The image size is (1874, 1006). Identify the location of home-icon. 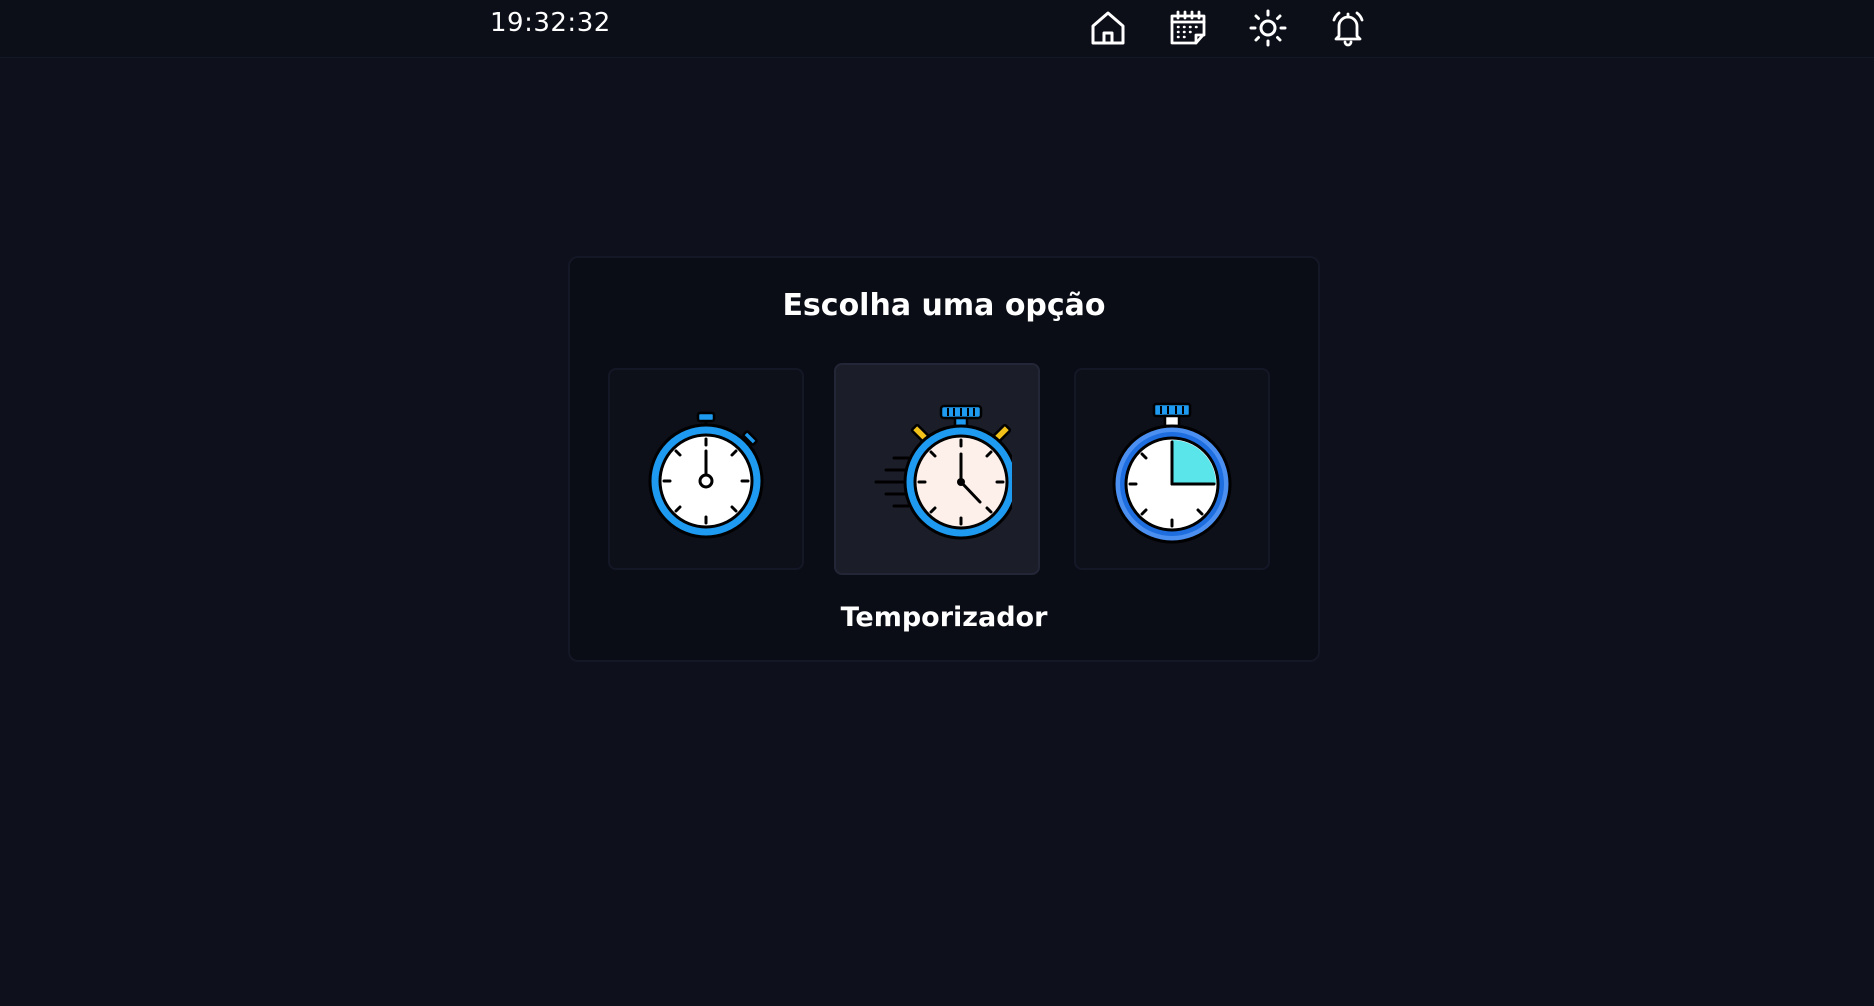
(1108, 28).